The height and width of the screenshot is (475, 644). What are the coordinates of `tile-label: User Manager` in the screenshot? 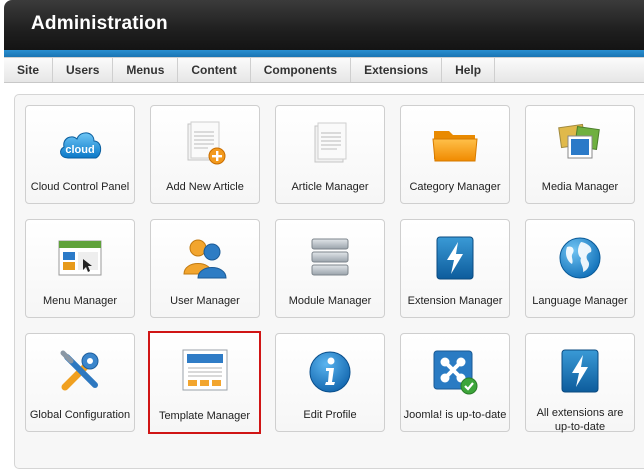 It's located at (205, 301).